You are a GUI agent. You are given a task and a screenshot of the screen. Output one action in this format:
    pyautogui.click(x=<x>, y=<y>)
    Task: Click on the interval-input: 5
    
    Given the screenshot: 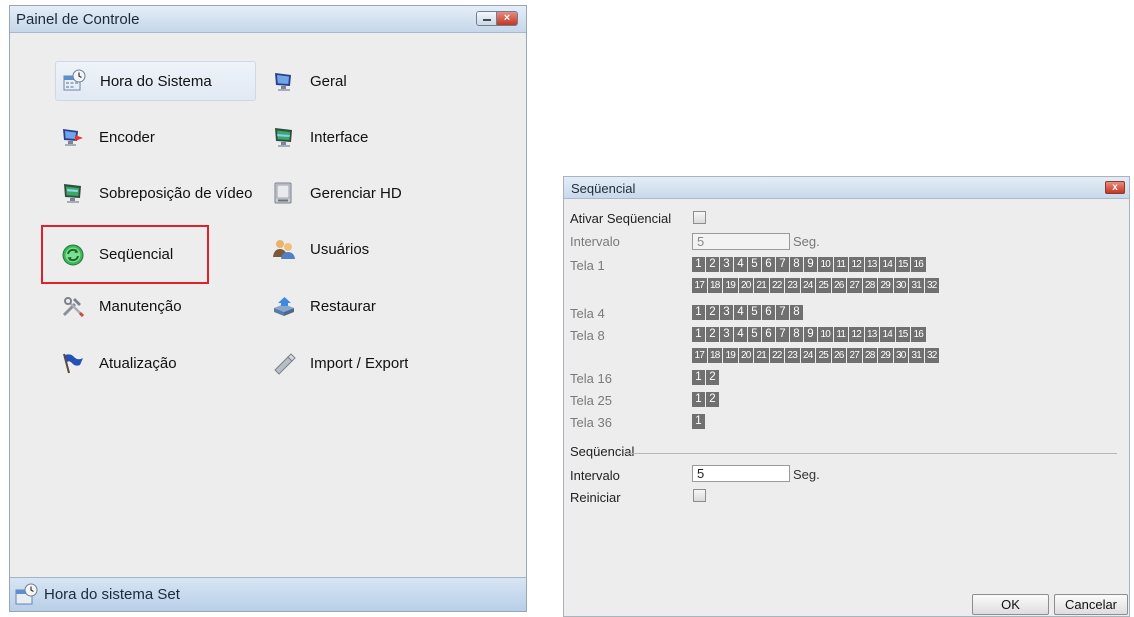 What is the action you would take?
    pyautogui.click(x=741, y=241)
    